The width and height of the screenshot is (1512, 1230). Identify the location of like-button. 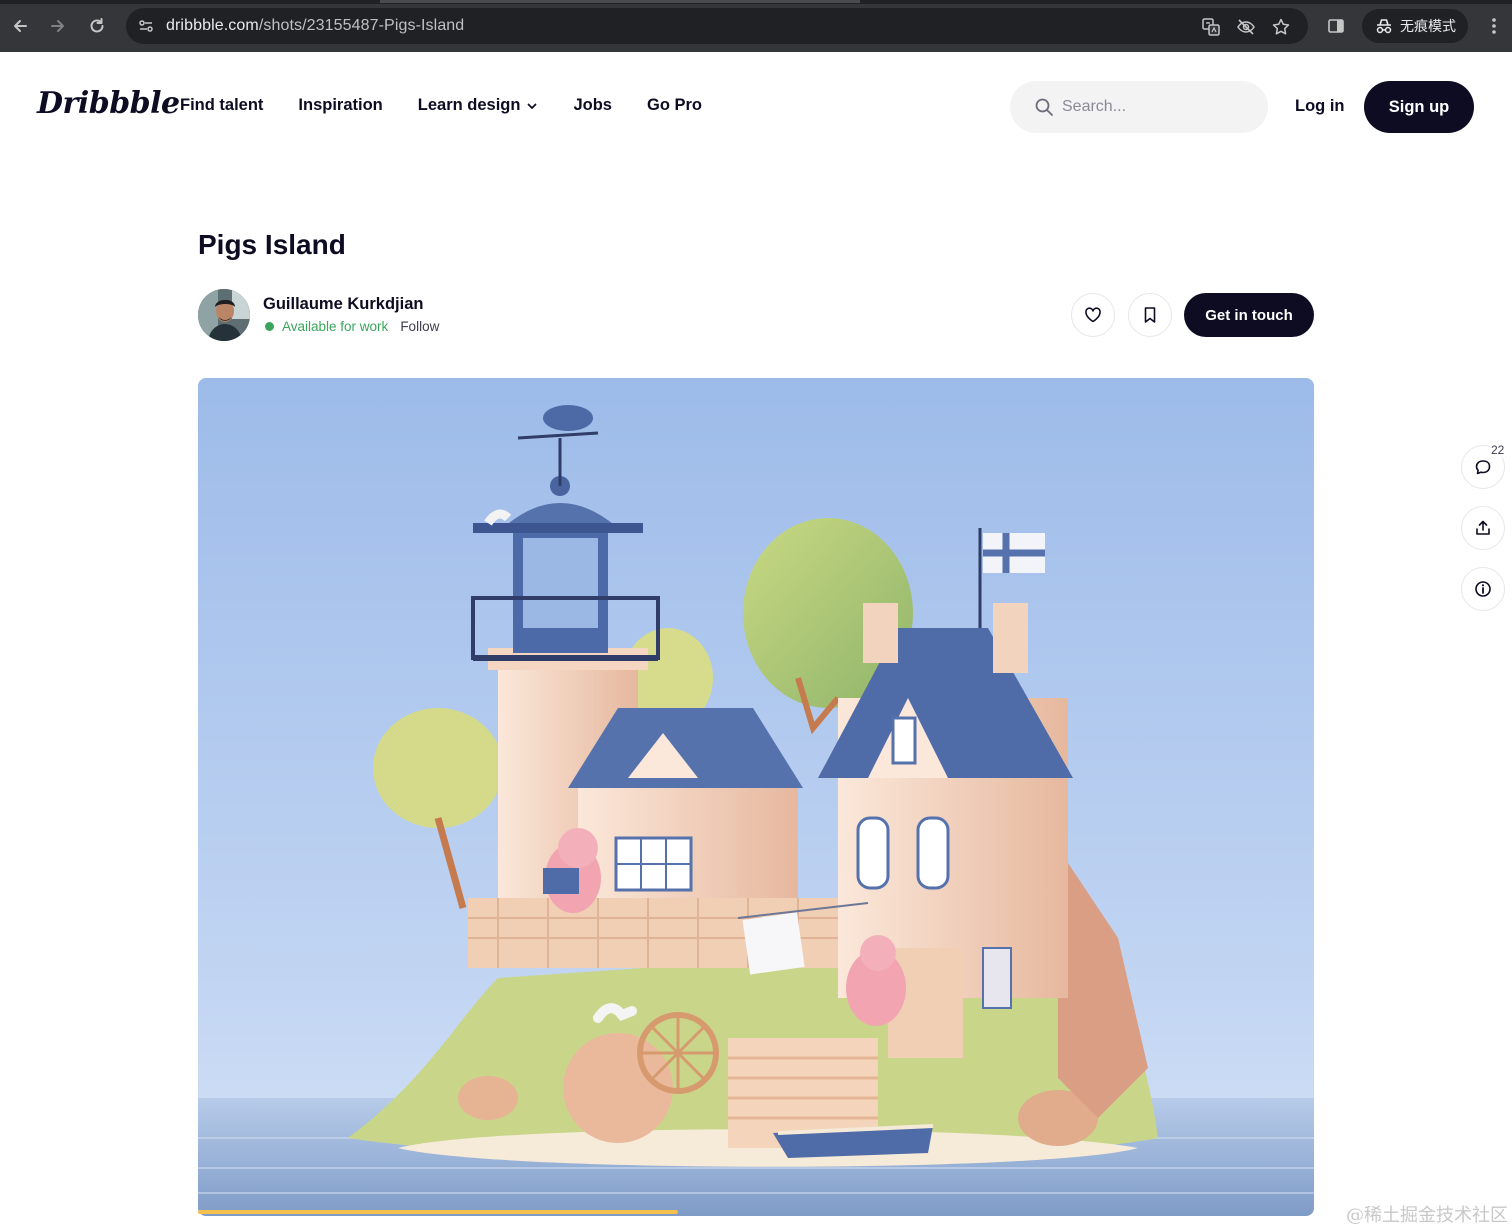
(1093, 315).